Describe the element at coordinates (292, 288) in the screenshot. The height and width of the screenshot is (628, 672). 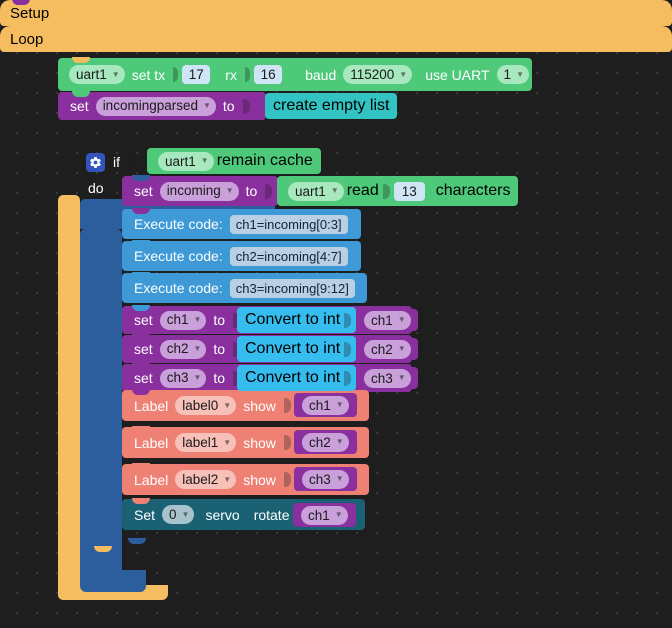
I see `execute-code-input-3: ch3=incoming[9:12]` at that location.